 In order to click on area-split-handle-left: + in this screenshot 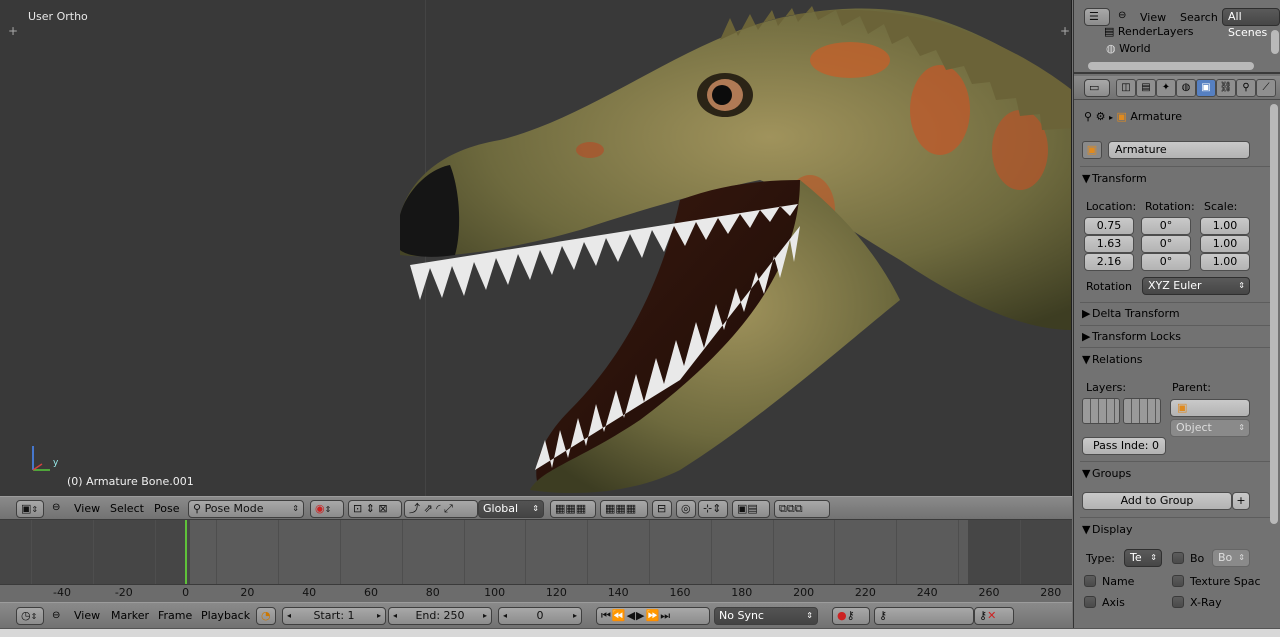, I will do `click(13, 31)`.